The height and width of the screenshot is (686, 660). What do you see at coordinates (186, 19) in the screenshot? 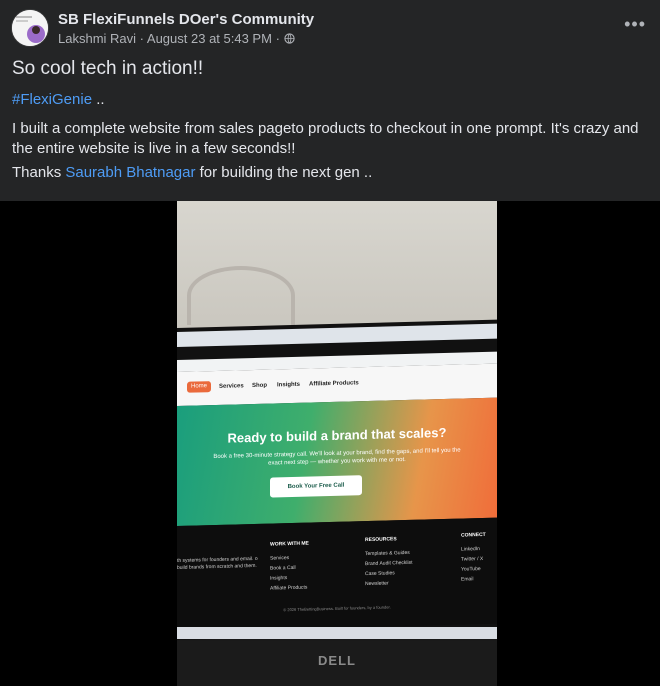
I see `group-name: SB FlexiFunnels DOer's Community` at bounding box center [186, 19].